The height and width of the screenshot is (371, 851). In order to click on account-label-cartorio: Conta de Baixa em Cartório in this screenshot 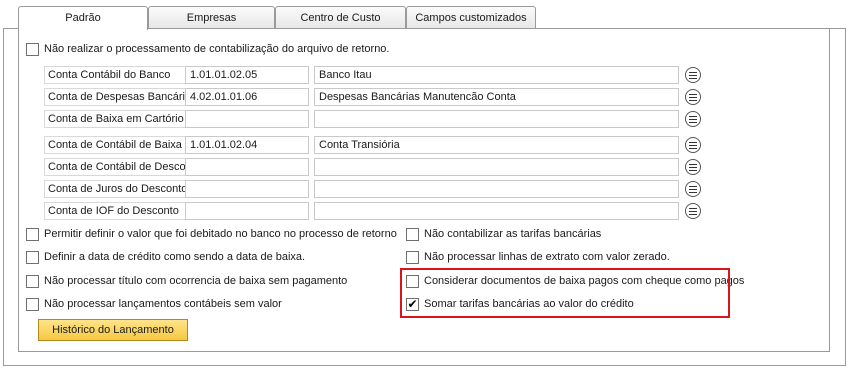, I will do `click(122, 119)`.